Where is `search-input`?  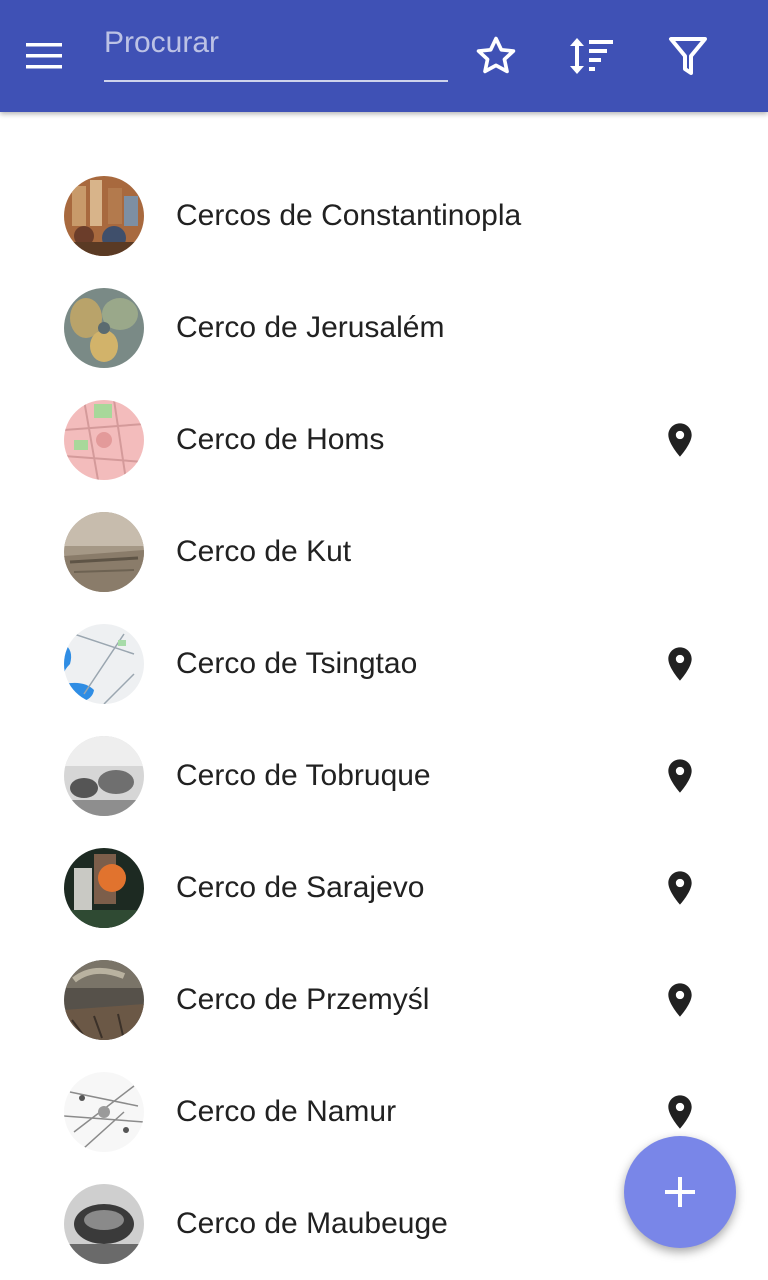 search-input is located at coordinates (276, 50).